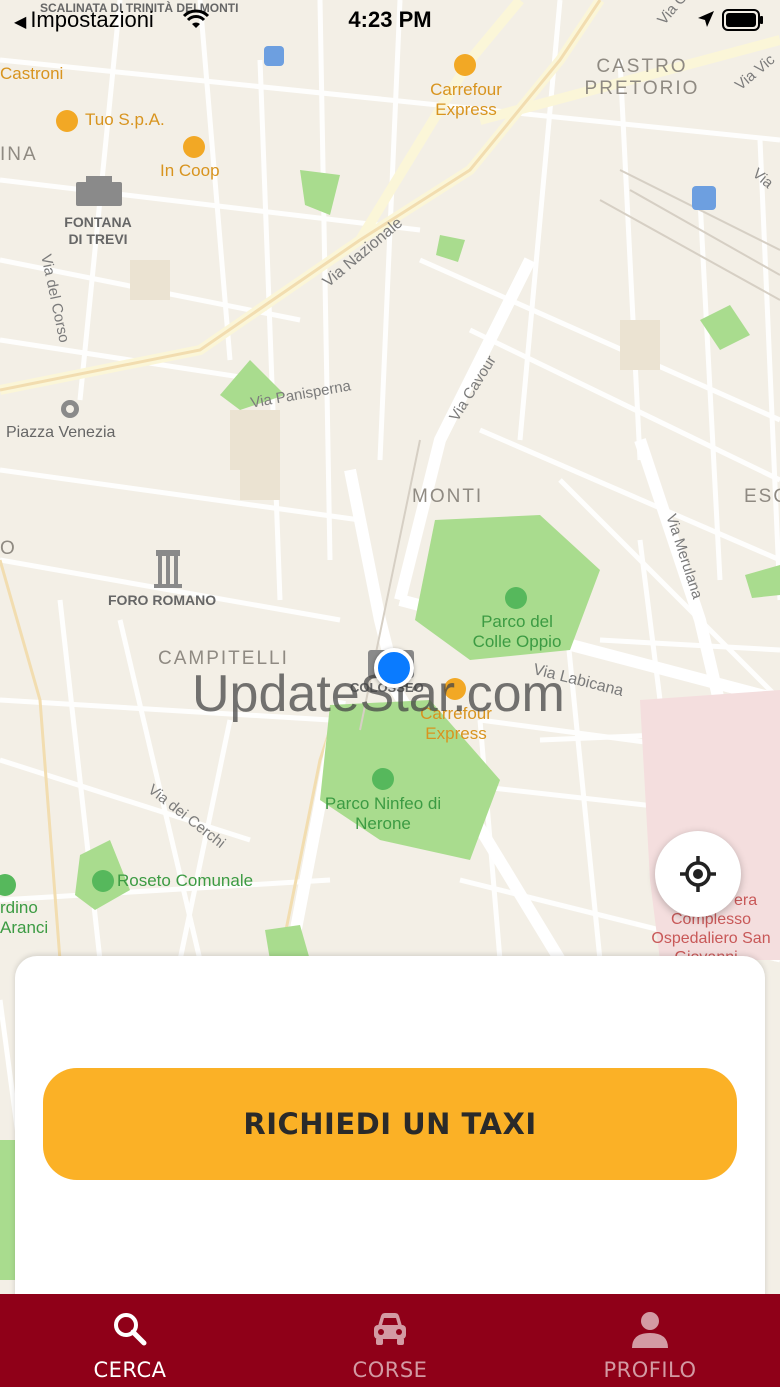 This screenshot has width=780, height=1387. Describe the element at coordinates (517, 631) in the screenshot. I see `poi-label-parco-colle: Parco del Colle Oppio` at that location.